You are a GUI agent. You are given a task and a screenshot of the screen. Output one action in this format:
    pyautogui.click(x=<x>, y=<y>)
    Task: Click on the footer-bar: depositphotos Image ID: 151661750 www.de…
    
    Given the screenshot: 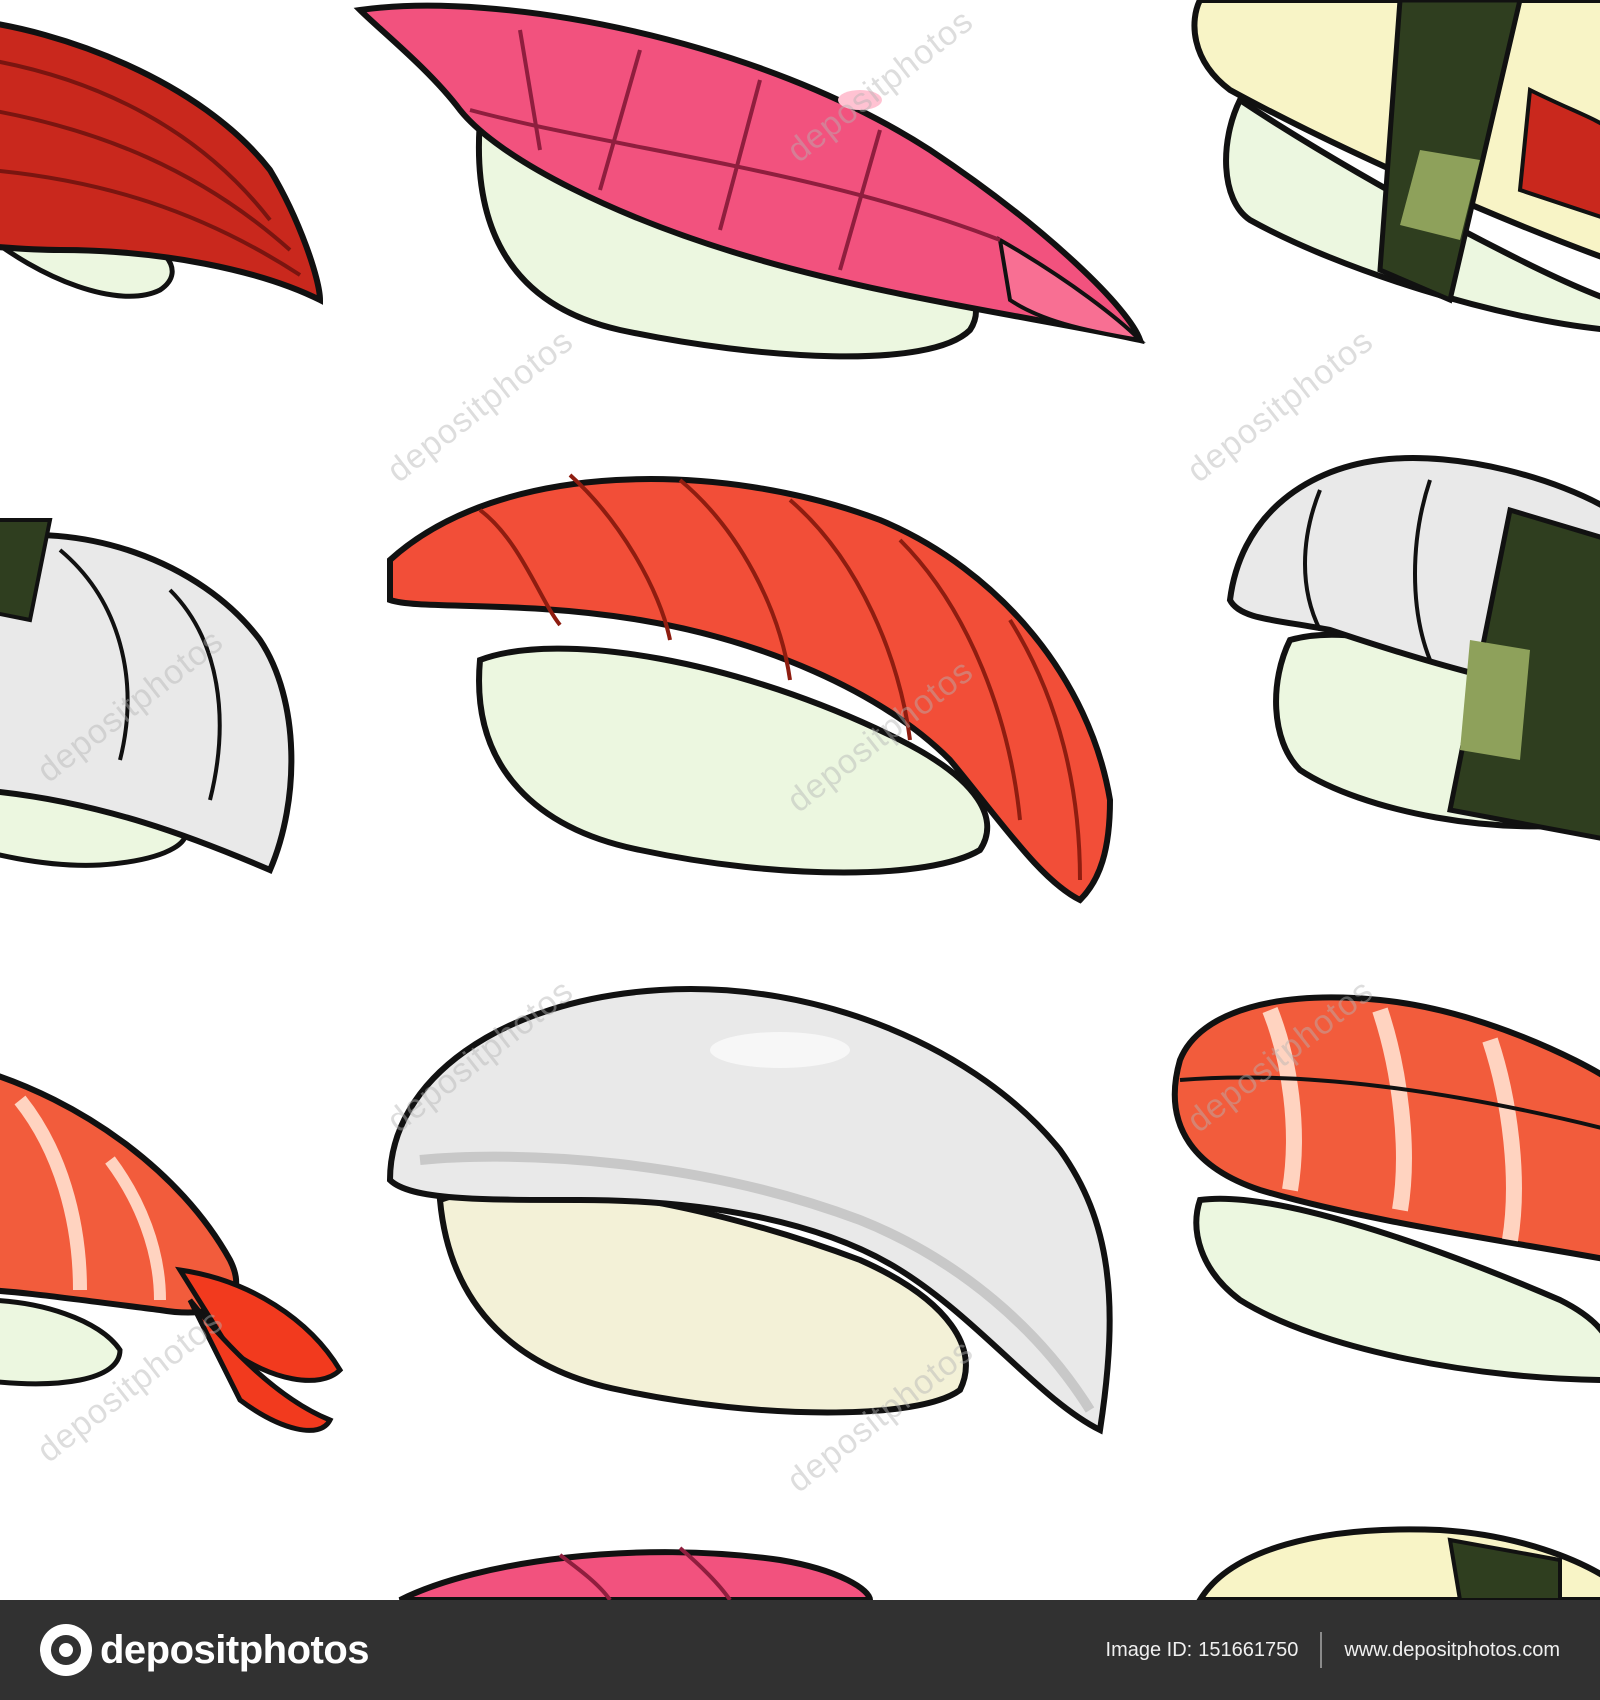 What is the action you would take?
    pyautogui.click(x=800, y=1650)
    